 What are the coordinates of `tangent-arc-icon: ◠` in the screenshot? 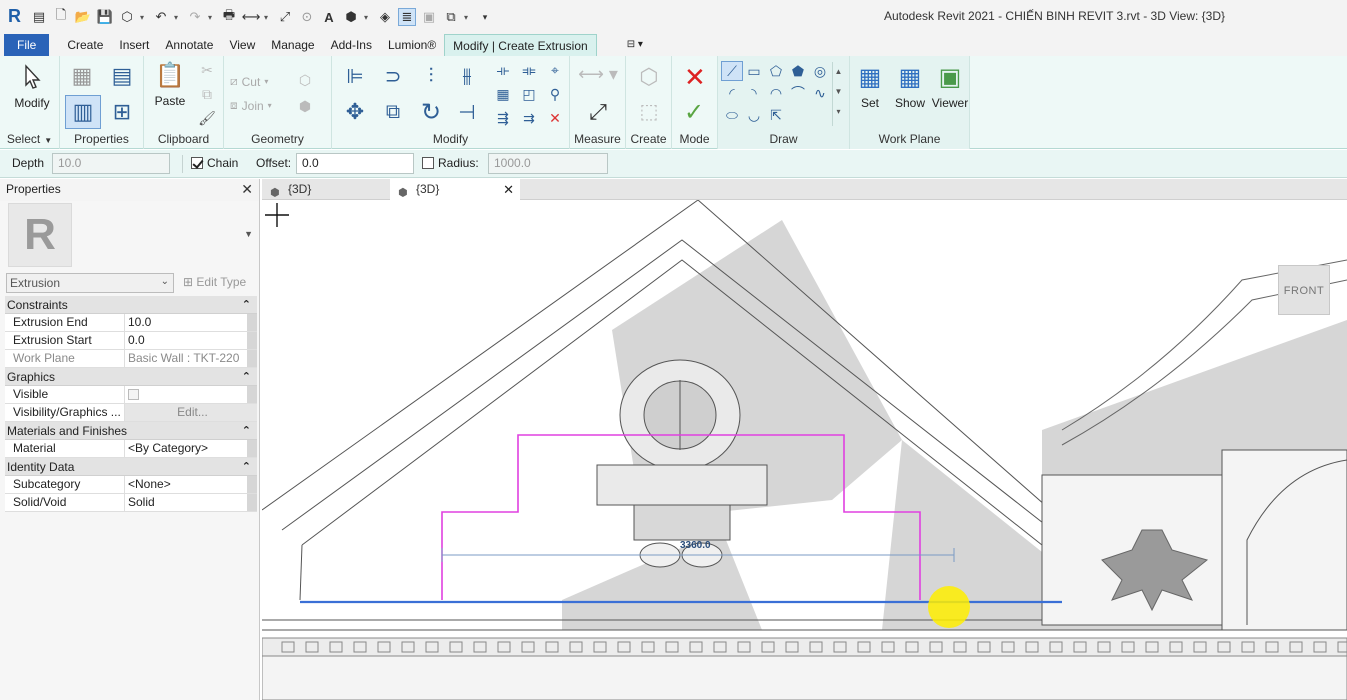 It's located at (776, 93).